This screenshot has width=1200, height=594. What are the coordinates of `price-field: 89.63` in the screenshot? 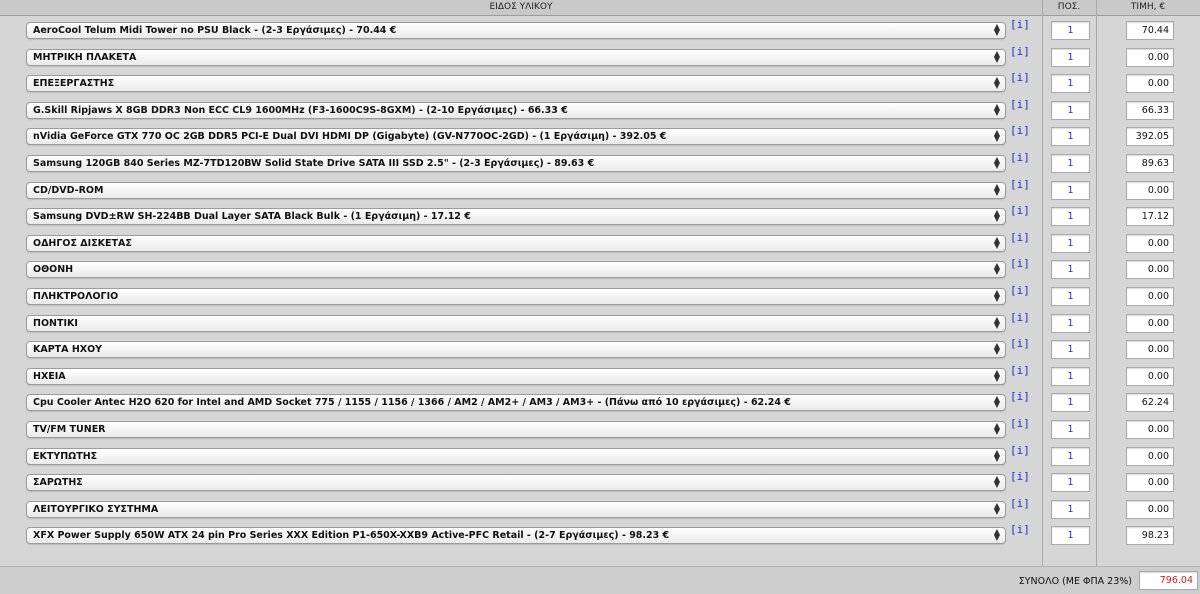 It's located at (1150, 163).